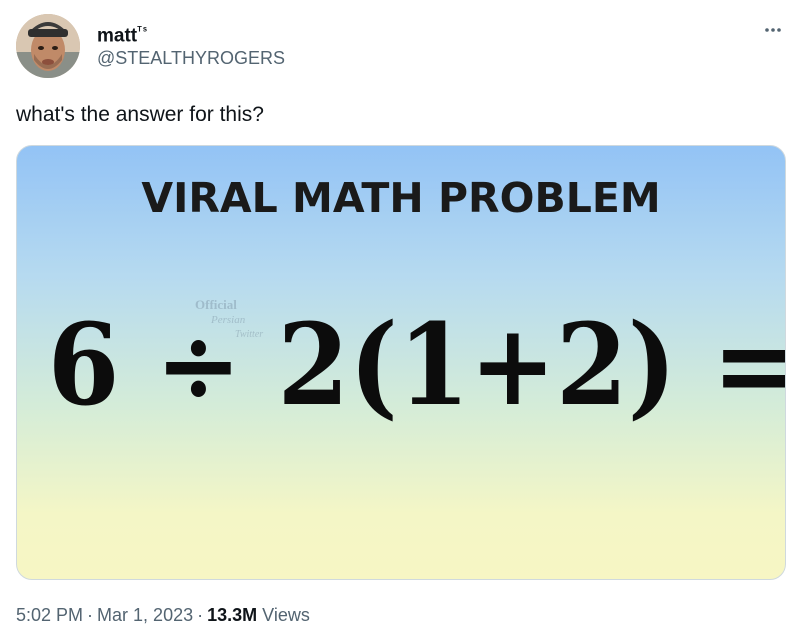 This screenshot has height=637, width=799. Describe the element at coordinates (143, 31) in the screenshot. I see `display-name-suffix: ᵀˢ` at that location.